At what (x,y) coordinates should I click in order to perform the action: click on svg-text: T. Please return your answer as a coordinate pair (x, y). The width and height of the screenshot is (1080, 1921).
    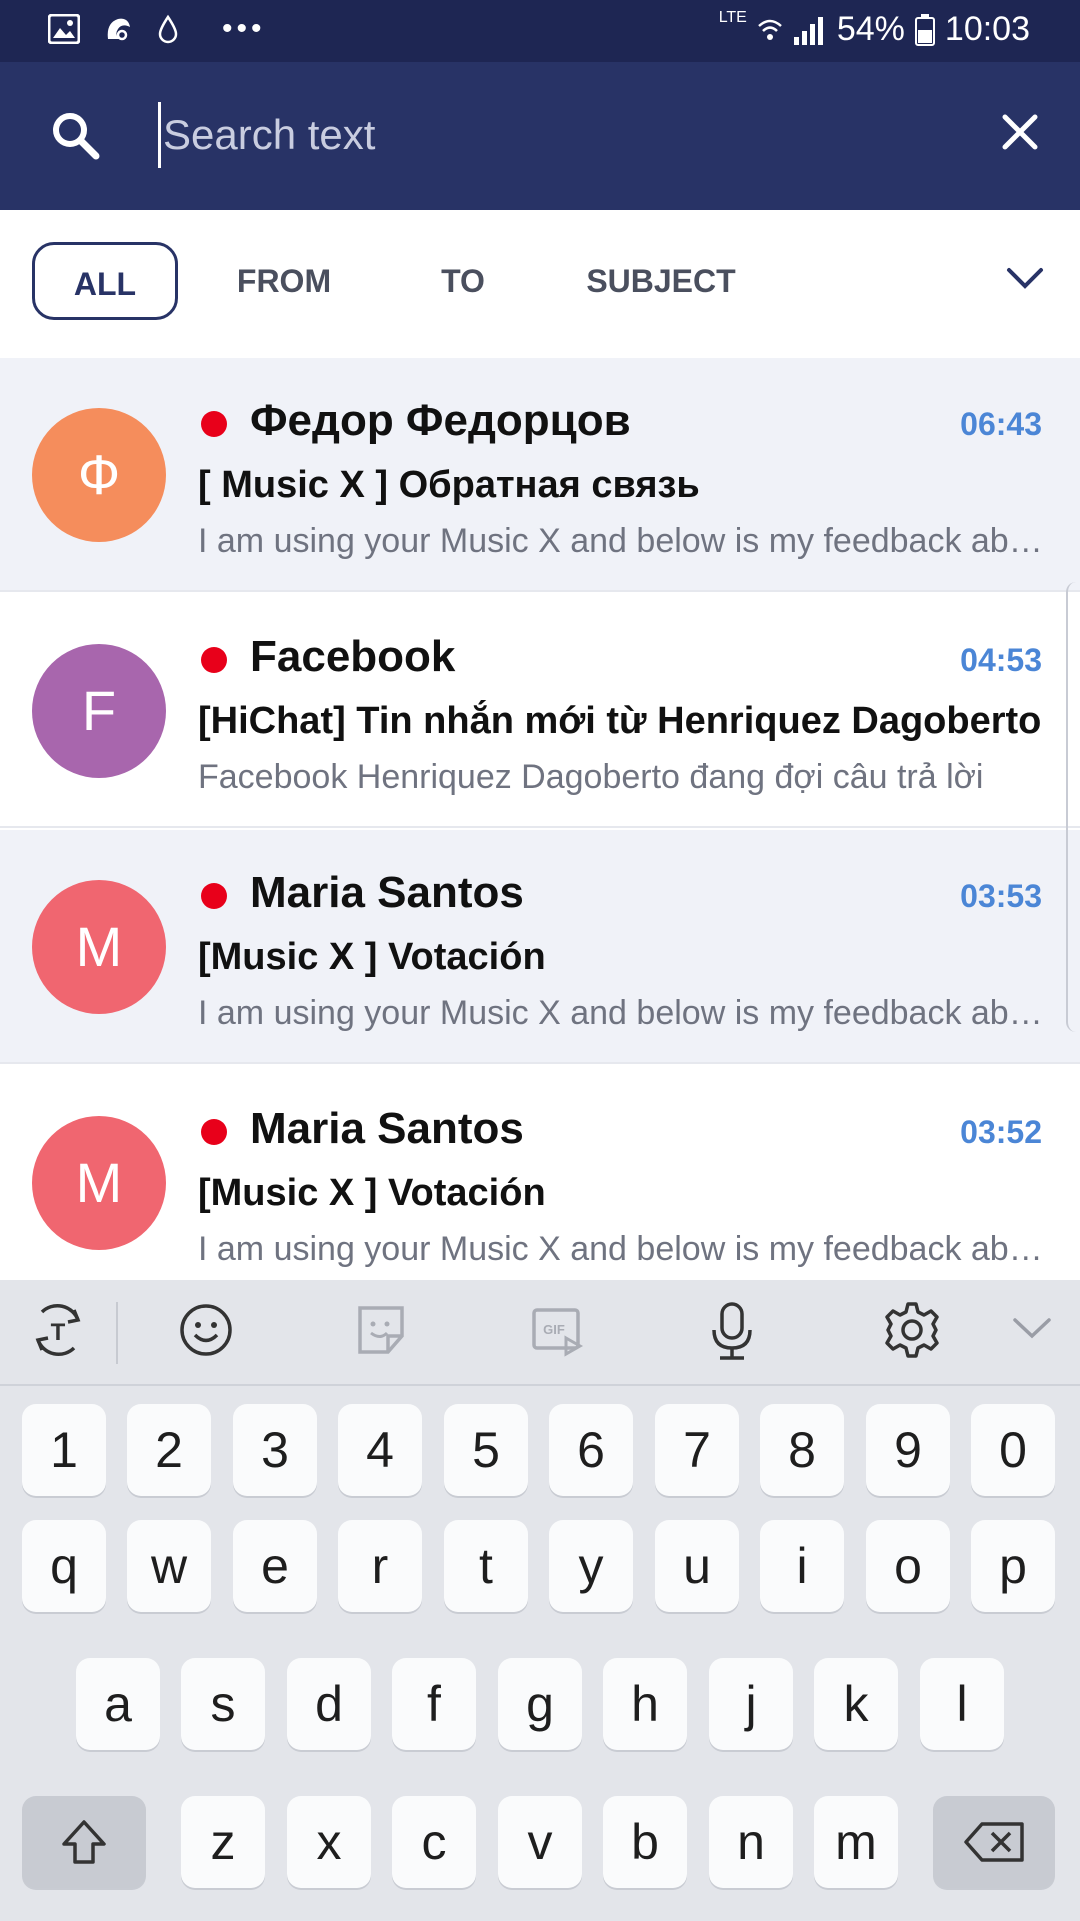
    Looking at the image, I should click on (58, 1332).